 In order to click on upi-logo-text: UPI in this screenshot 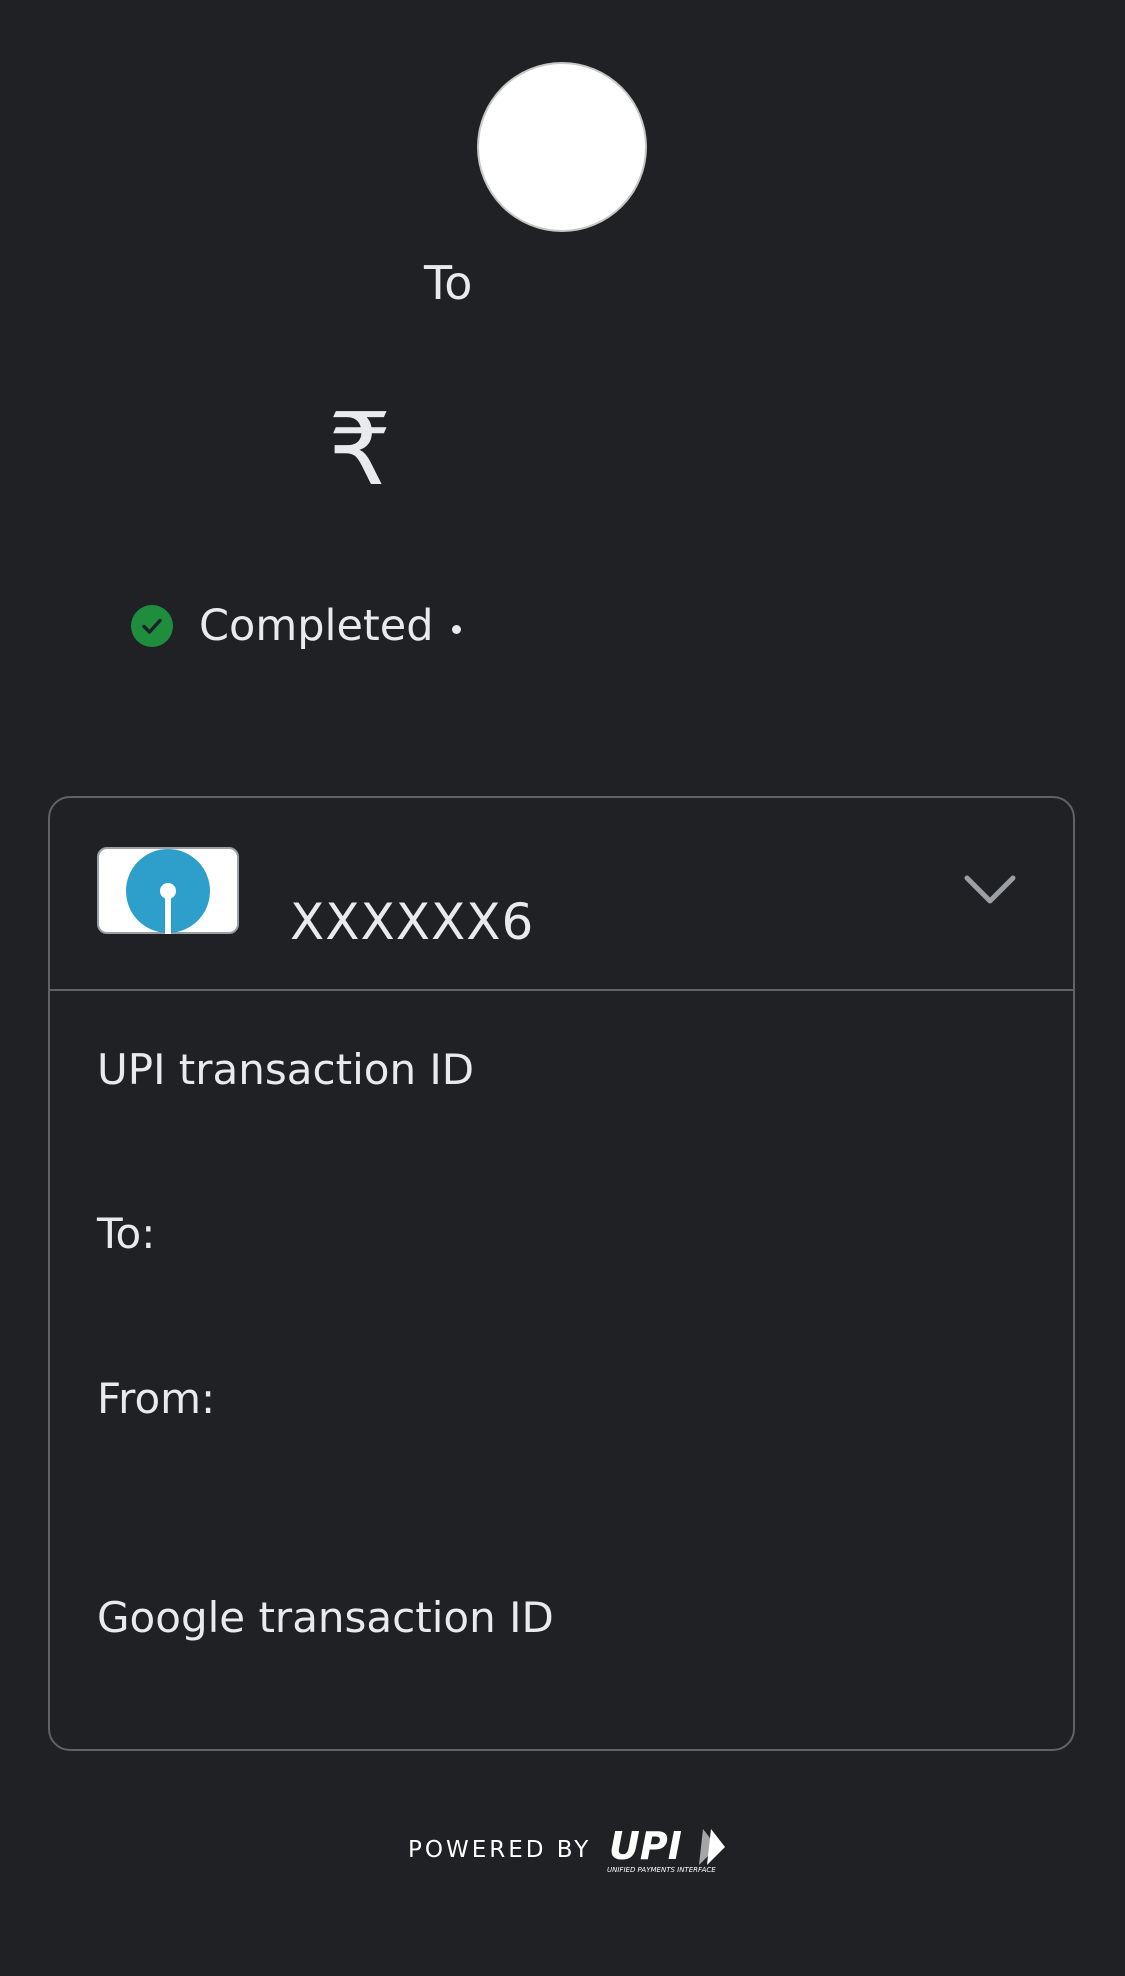, I will do `click(645, 1846)`.